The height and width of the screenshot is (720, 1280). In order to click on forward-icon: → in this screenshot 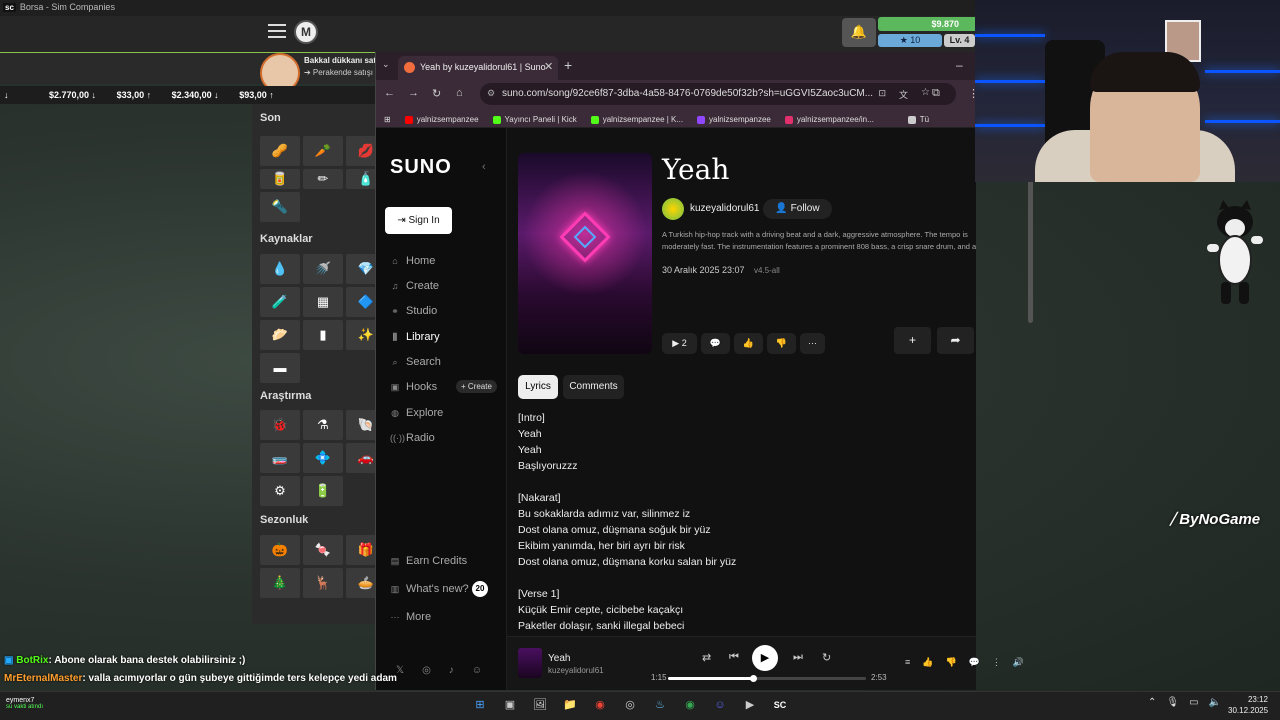, I will do `click(413, 93)`.